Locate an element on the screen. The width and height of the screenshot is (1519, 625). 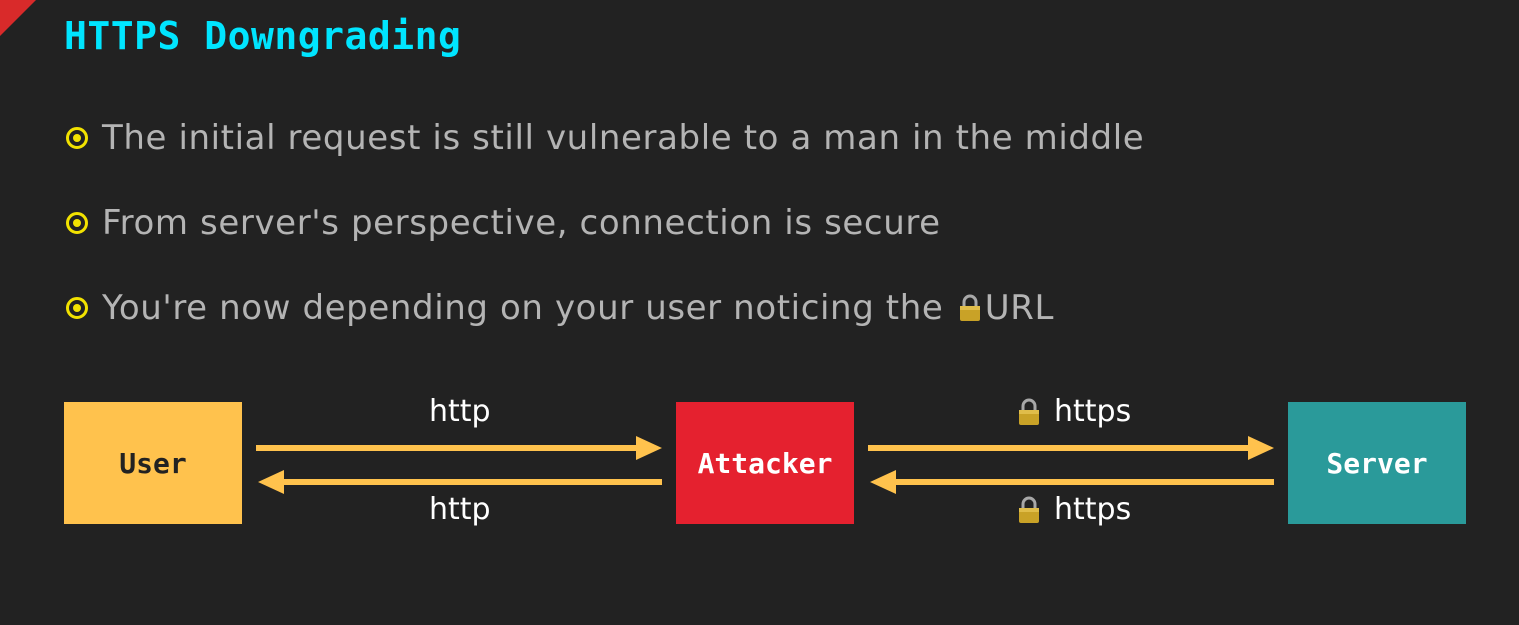
edge-label-https-request: https is located at coordinates (1073, 412).